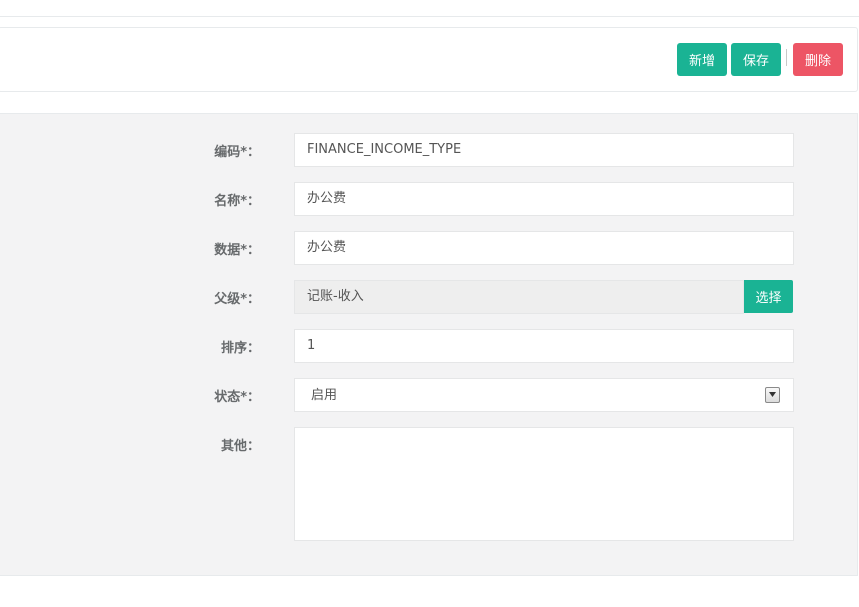 Image resolution: width=859 pixels, height=607 pixels. What do you see at coordinates (240, 446) in the screenshot?
I see `other-label: 其他：` at bounding box center [240, 446].